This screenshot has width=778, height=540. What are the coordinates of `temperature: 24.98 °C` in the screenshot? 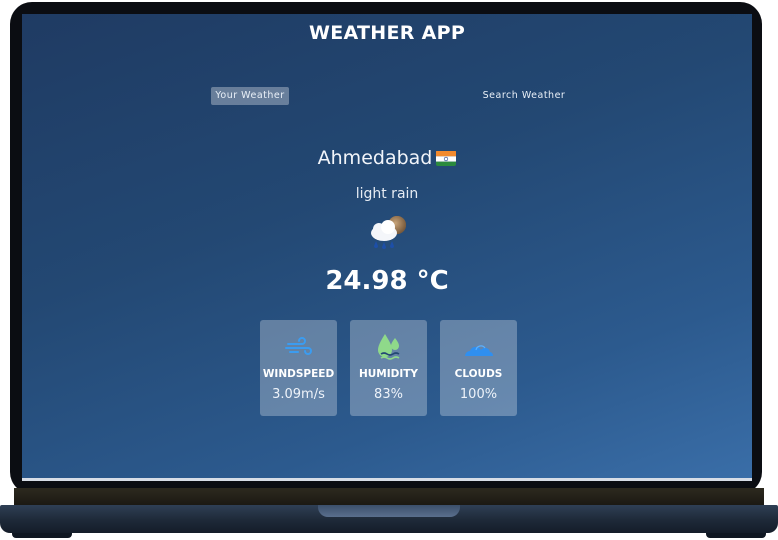 It's located at (387, 281).